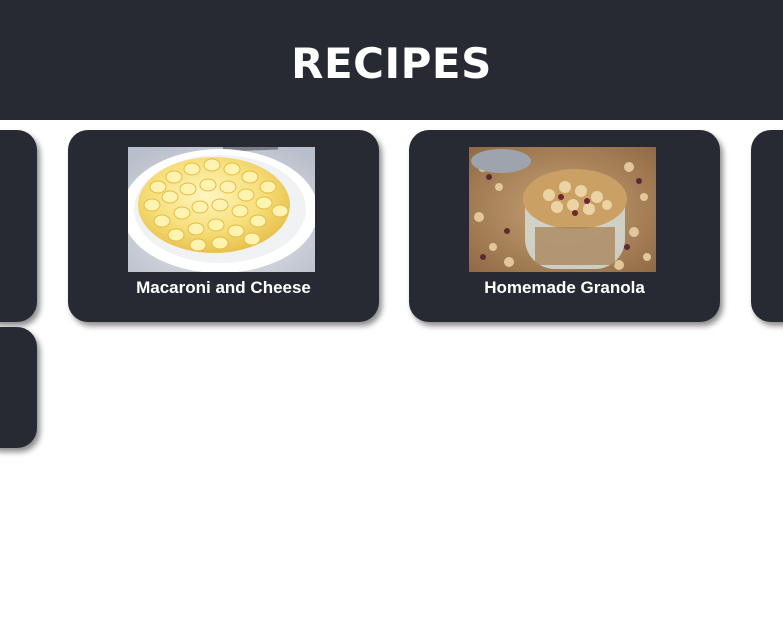  Describe the element at coordinates (391, 63) in the screenshot. I see `page-title: RECIPES` at that location.